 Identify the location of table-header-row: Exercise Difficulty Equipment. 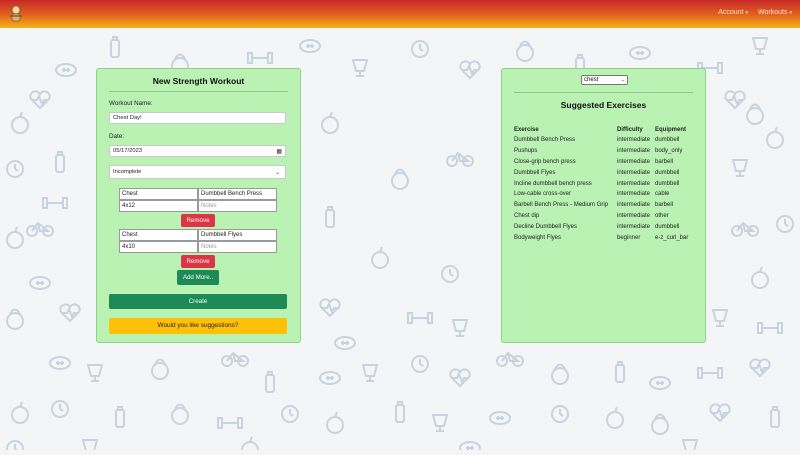
(604, 129).